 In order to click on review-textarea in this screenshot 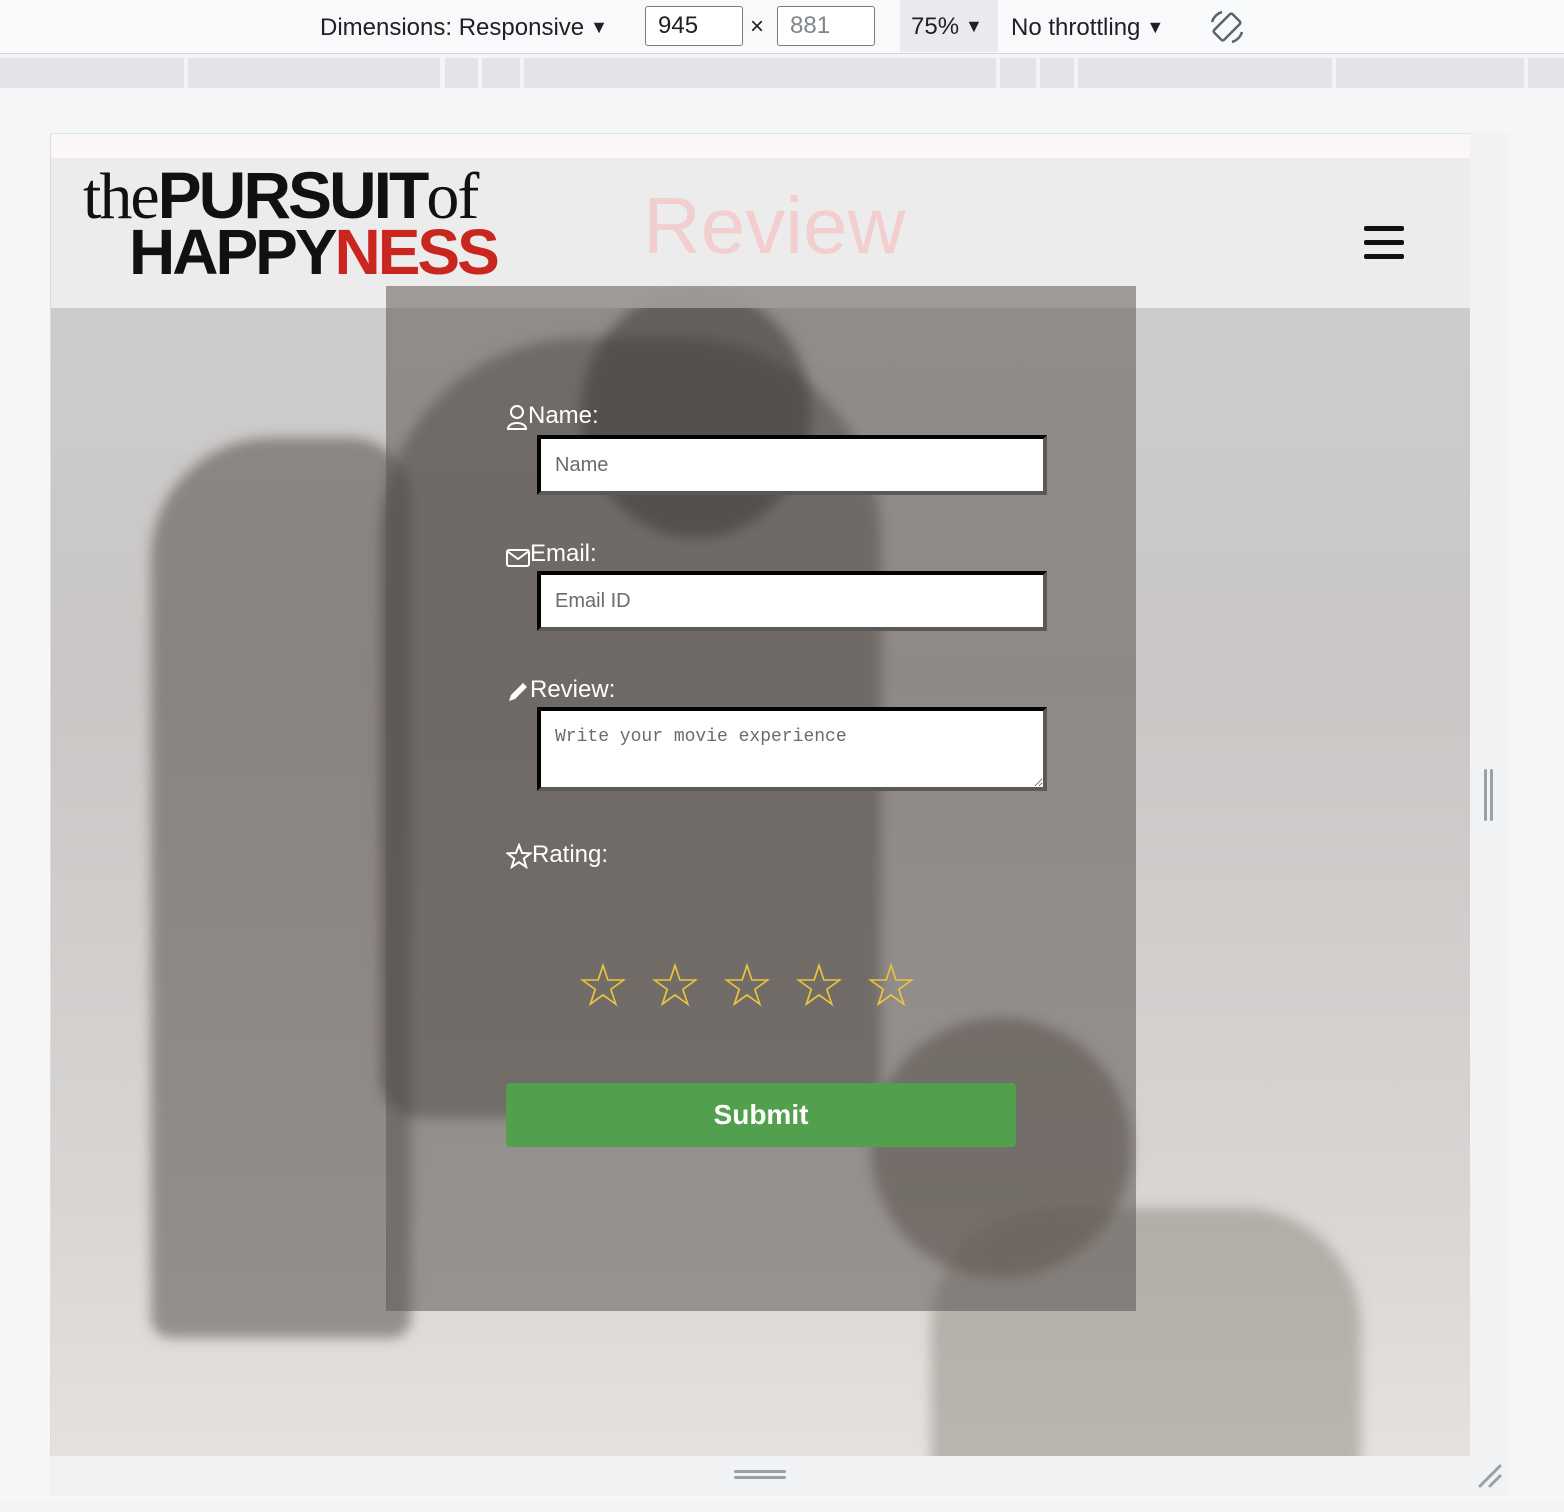, I will do `click(792, 749)`.